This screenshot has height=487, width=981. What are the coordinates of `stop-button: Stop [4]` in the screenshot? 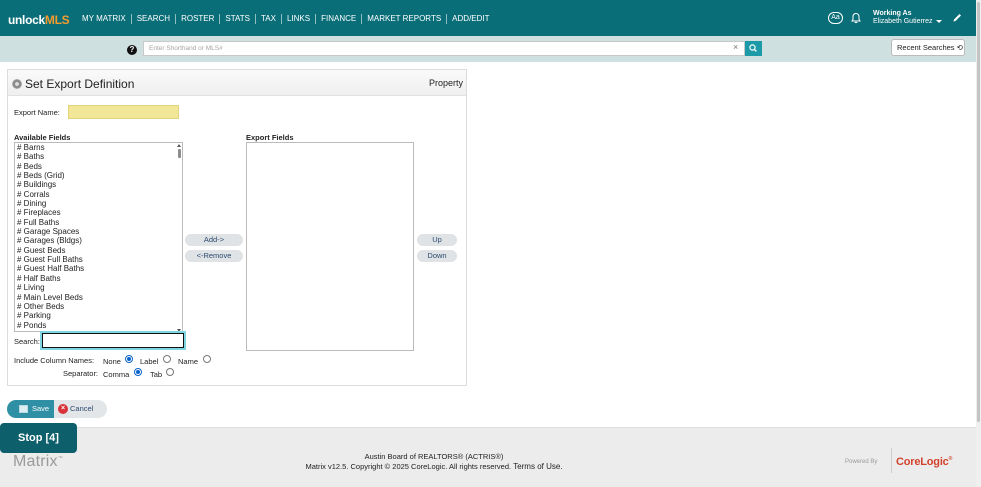 It's located at (38, 438).